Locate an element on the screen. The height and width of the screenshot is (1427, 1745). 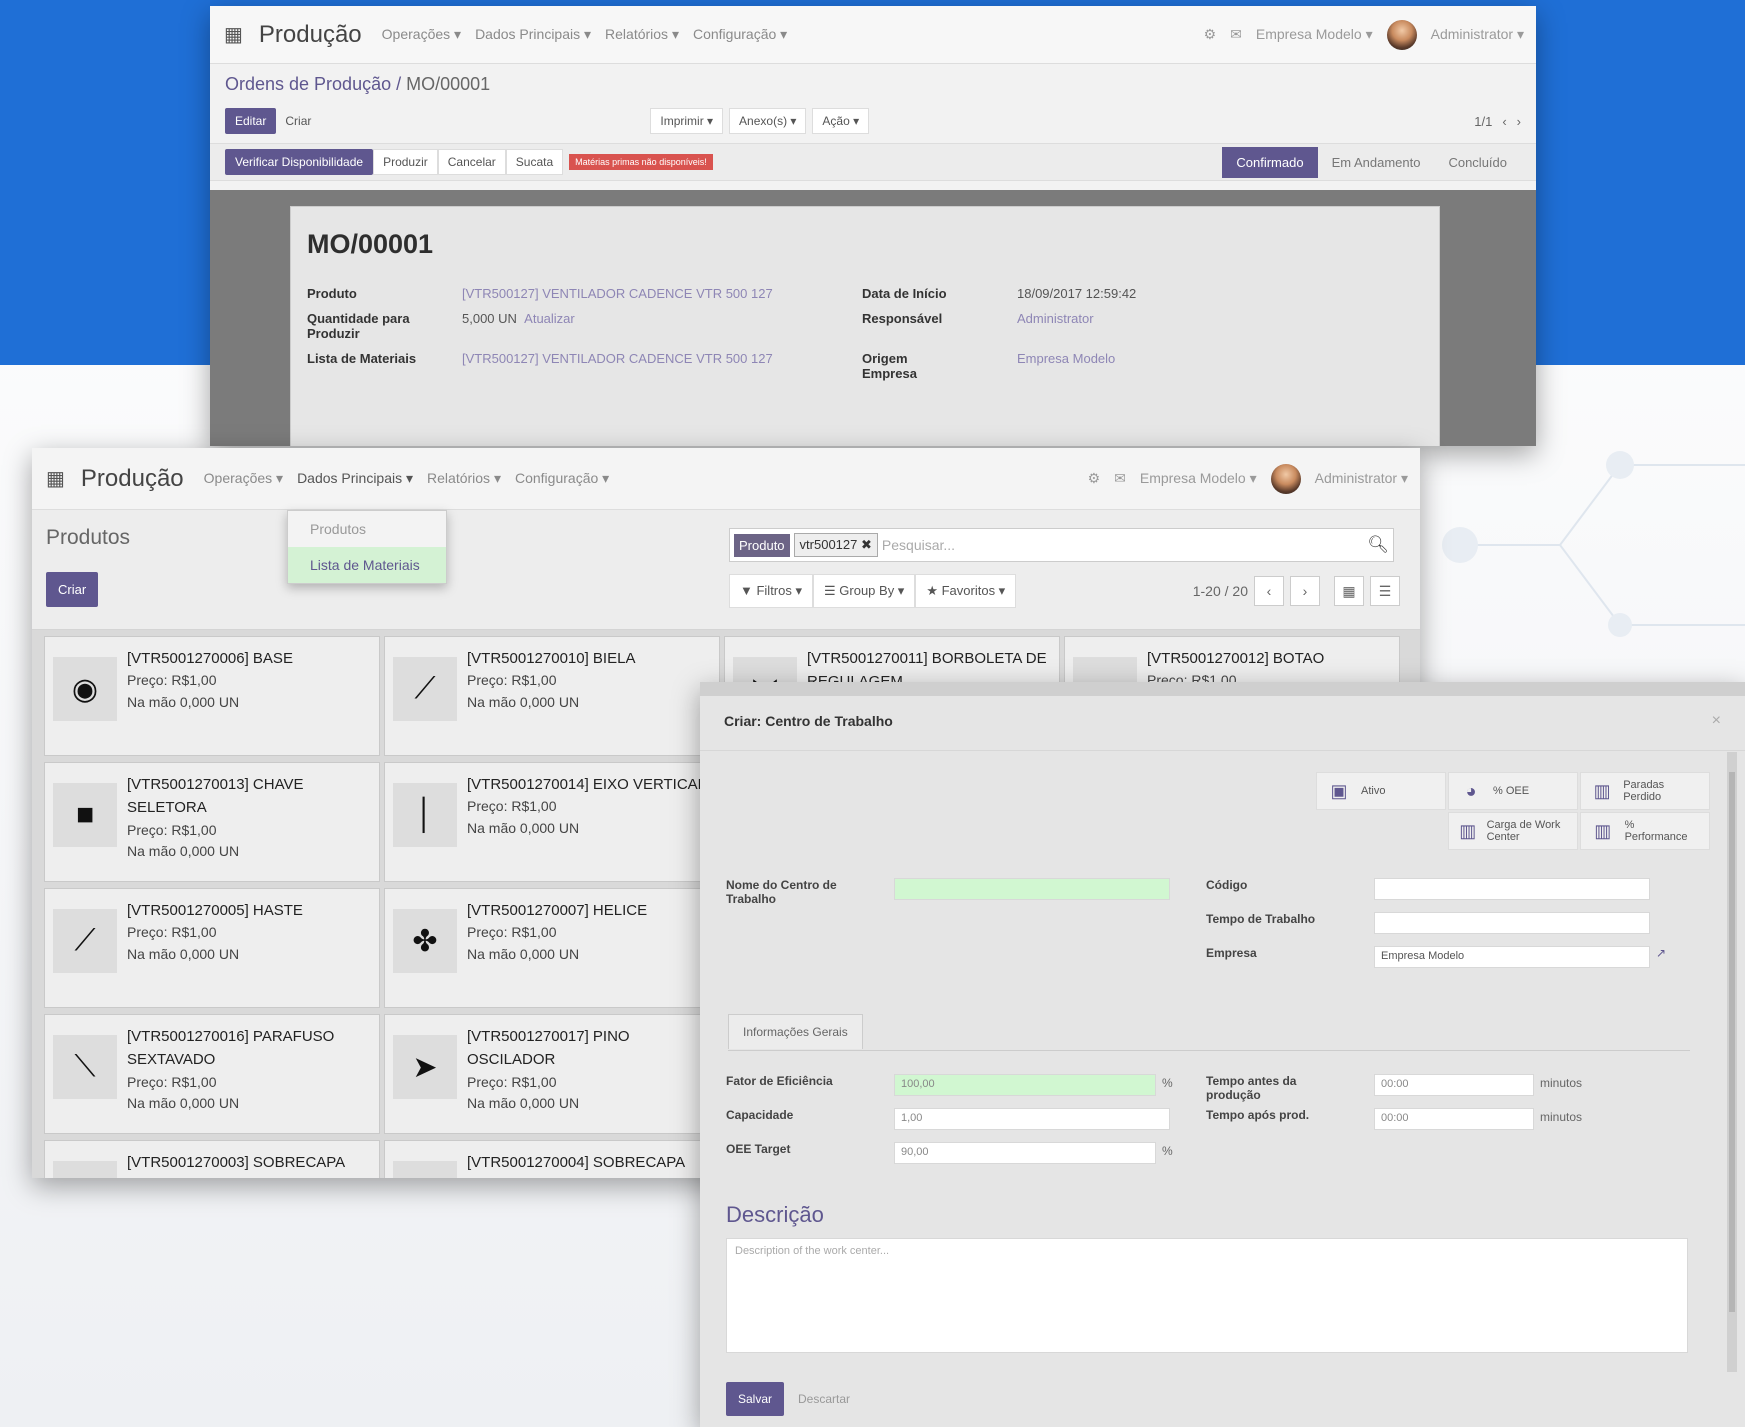
cover-icon: ◓ is located at coordinates (425, 1169).